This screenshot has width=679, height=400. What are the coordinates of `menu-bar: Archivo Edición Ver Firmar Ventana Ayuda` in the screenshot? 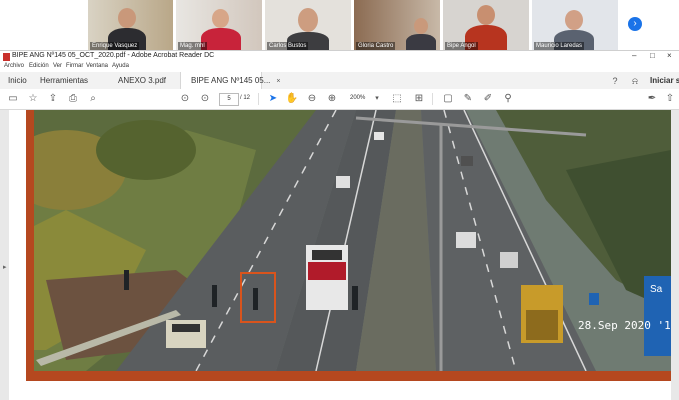 It's located at (339, 67).